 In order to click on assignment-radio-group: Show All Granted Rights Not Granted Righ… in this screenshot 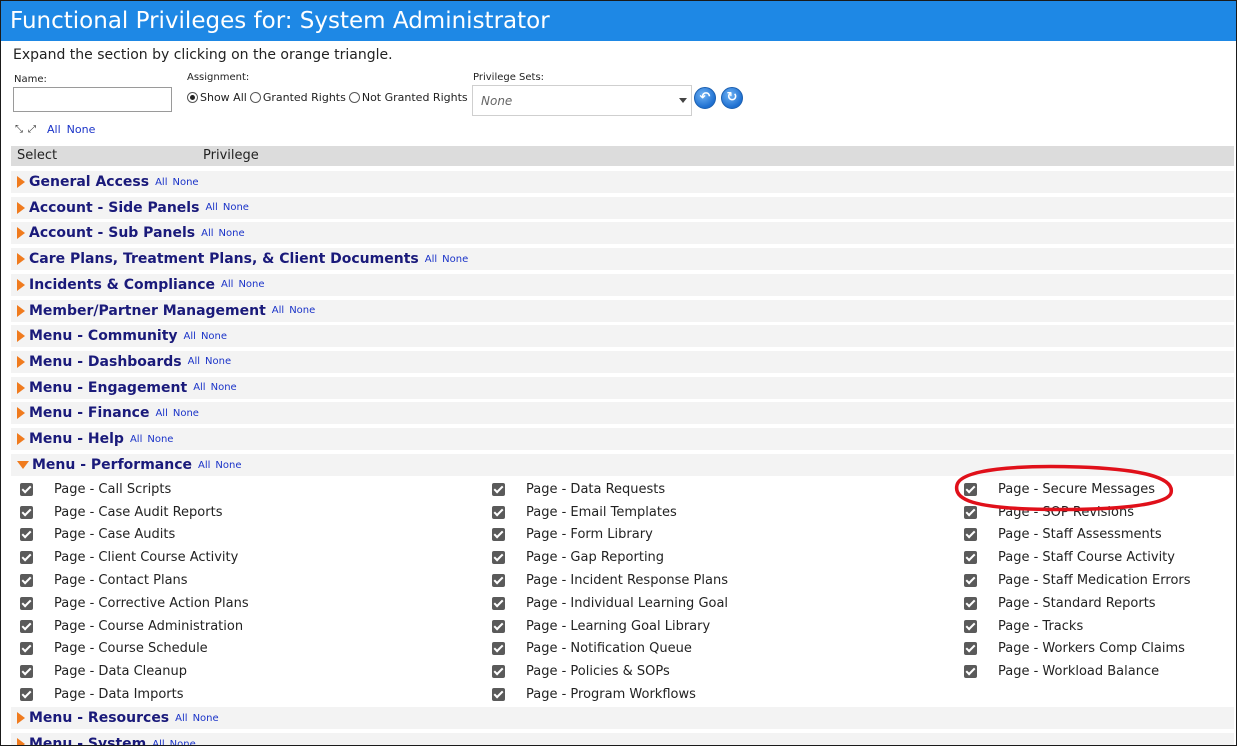, I will do `click(329, 97)`.